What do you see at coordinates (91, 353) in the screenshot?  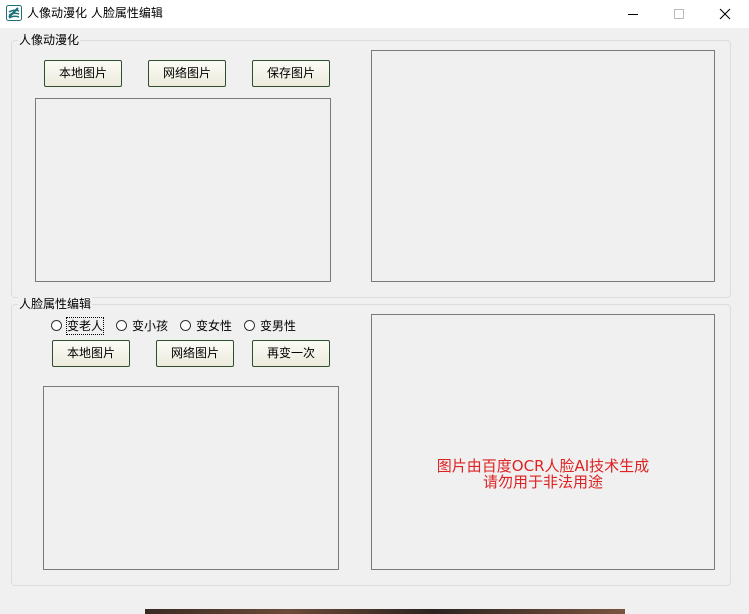 I see `face-local-image-button: 本地图片` at bounding box center [91, 353].